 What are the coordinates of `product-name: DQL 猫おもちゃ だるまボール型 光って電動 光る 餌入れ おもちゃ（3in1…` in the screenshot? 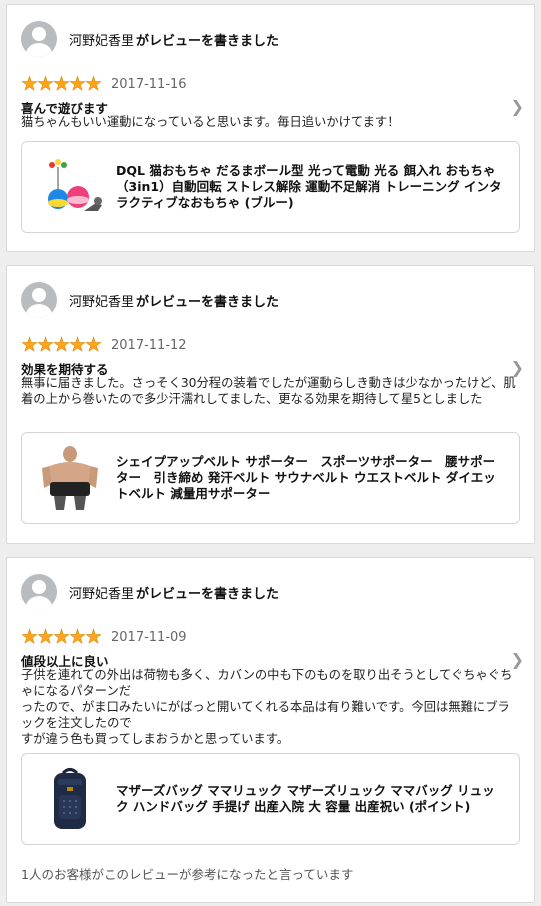 It's located at (310, 187).